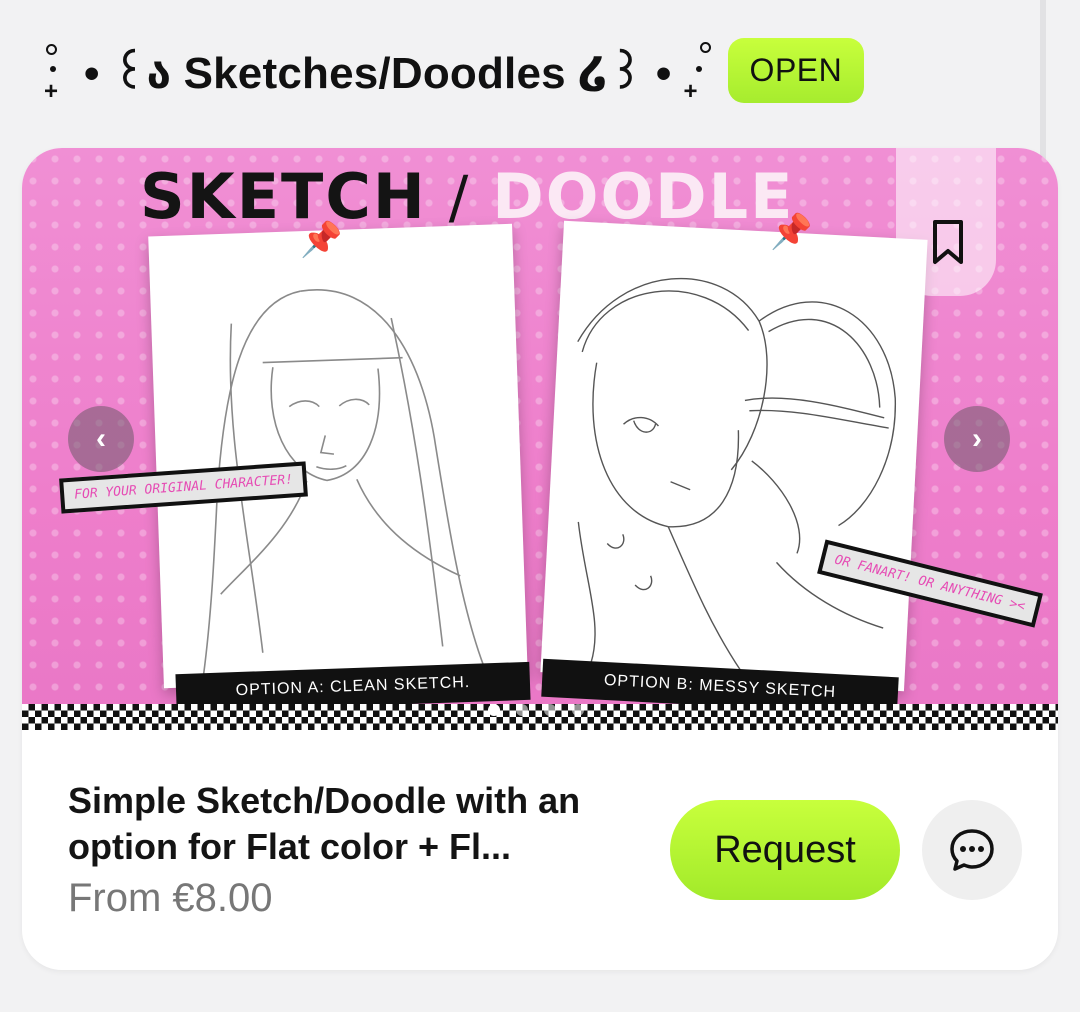 This screenshot has height=1012, width=1080. I want to click on chevron-left-icon: ‹, so click(101, 438).